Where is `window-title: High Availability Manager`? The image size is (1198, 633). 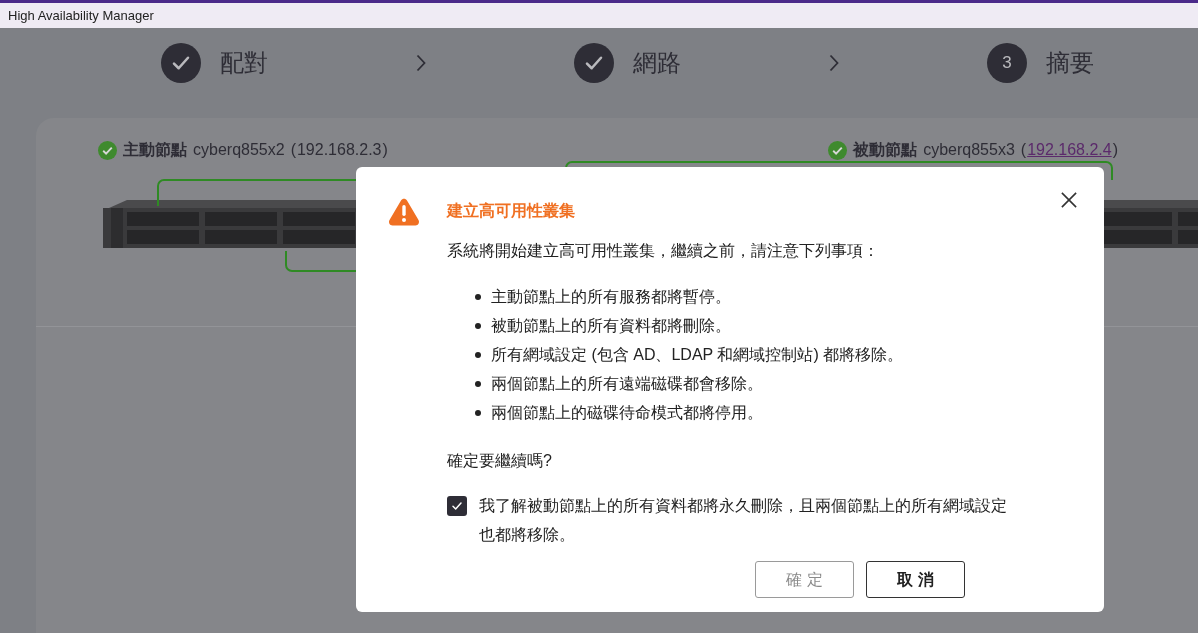 window-title: High Availability Manager is located at coordinates (81, 15).